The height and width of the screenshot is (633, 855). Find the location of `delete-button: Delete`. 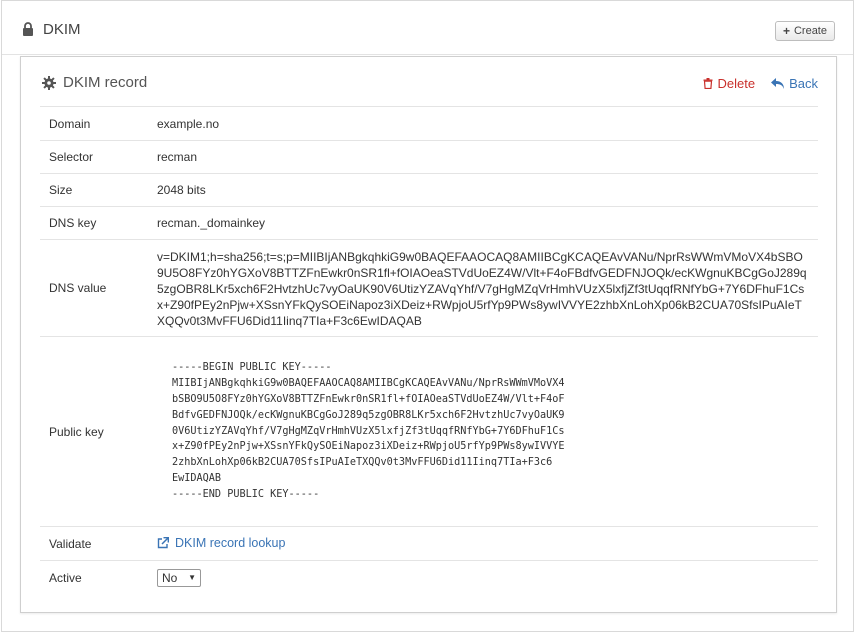

delete-button: Delete is located at coordinates (729, 83).